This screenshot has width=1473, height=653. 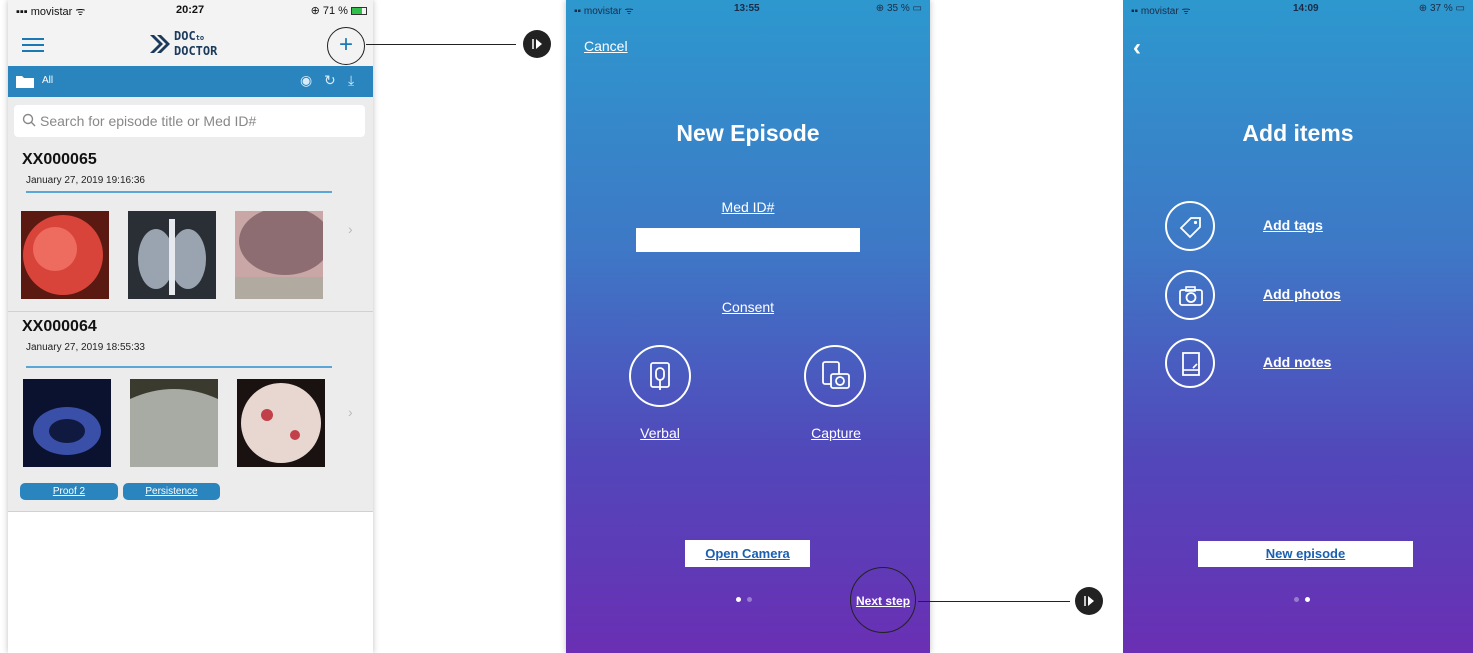 I want to click on add-episode-button: +, so click(x=346, y=46).